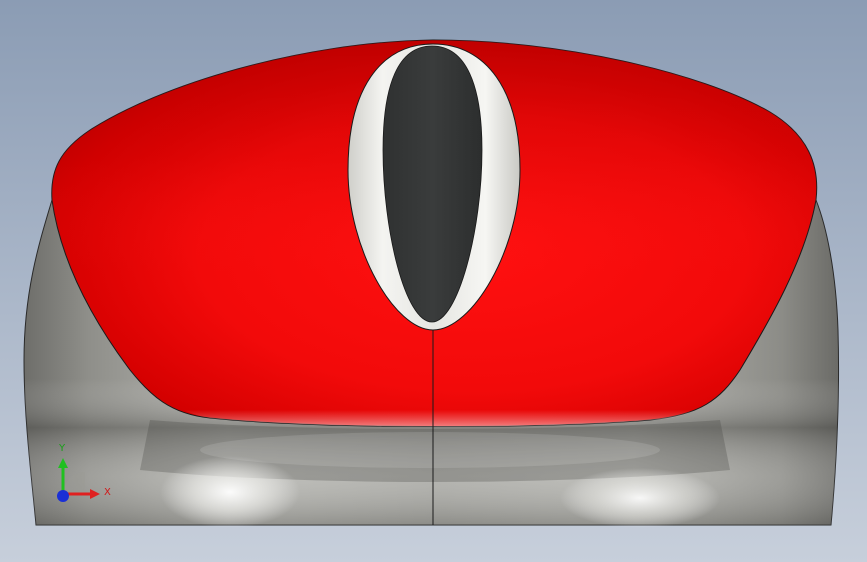 This screenshot has height=562, width=867. Describe the element at coordinates (107, 492) in the screenshot. I see `triad-x-label: X` at that location.